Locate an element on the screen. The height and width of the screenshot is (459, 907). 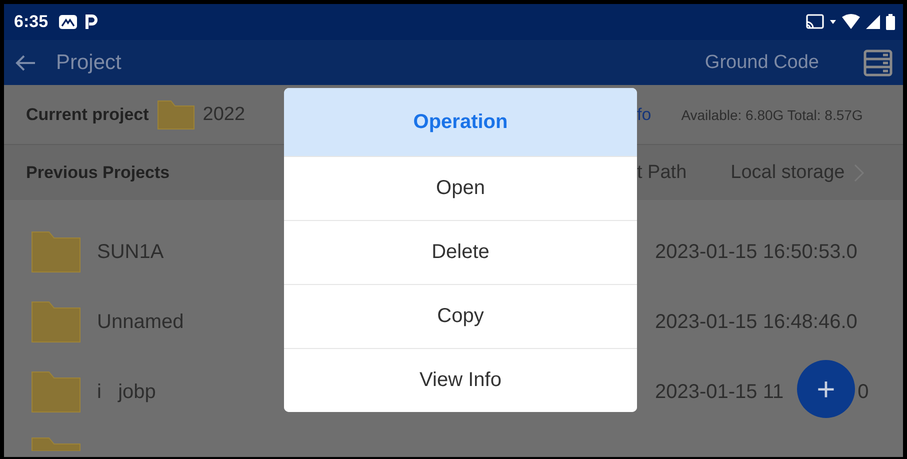
project-name: i jobp is located at coordinates (126, 392).